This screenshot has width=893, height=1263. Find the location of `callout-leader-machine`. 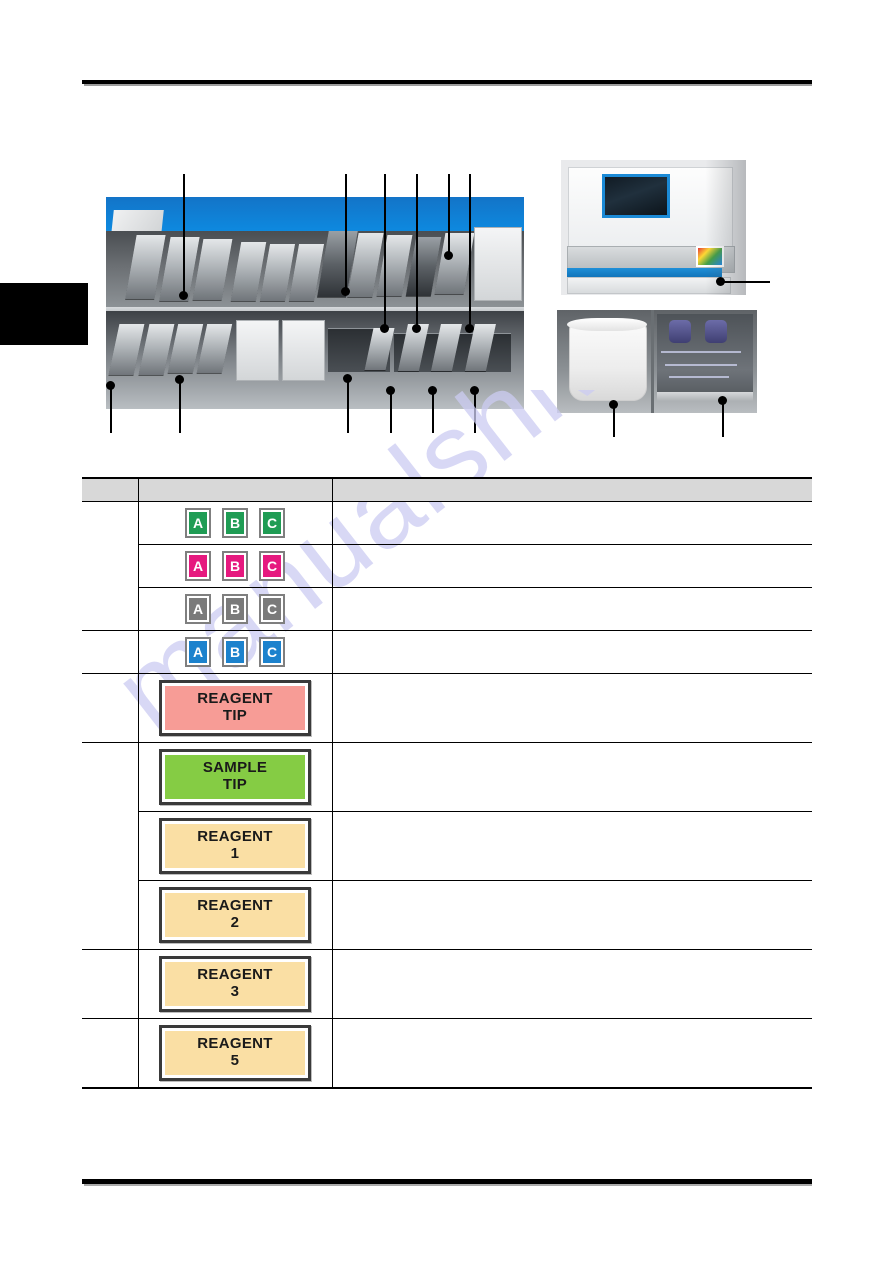

callout-leader-machine is located at coordinates (746, 282).